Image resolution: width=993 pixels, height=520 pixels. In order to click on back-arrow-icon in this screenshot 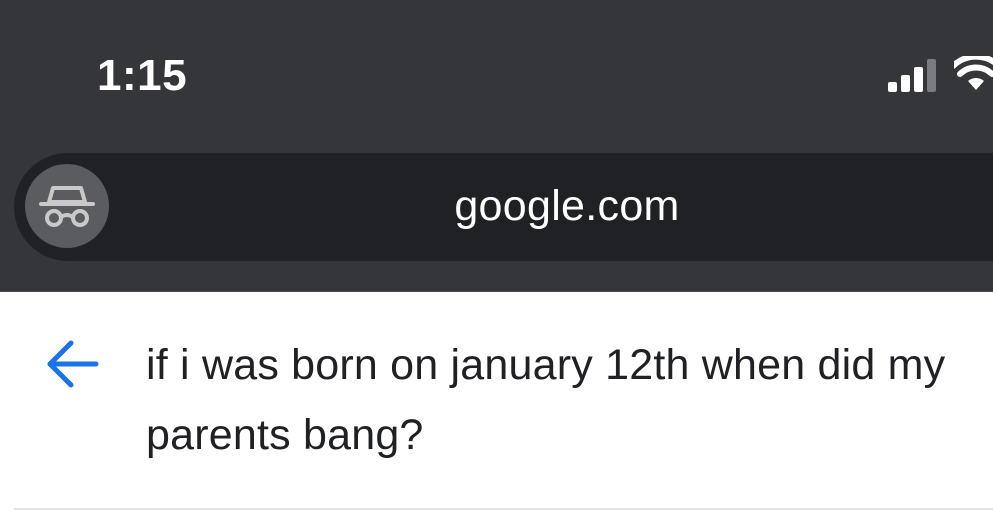, I will do `click(73, 364)`.